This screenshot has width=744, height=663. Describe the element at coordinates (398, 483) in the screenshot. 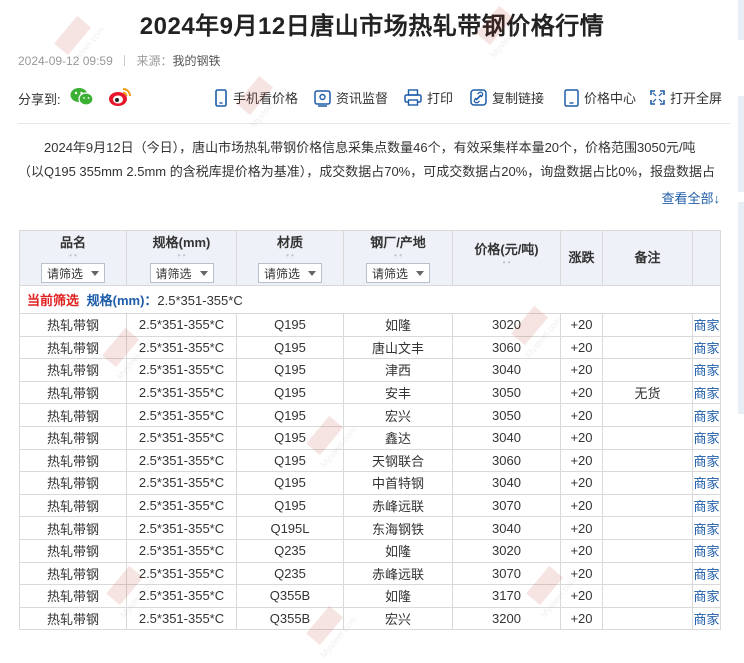

I see `cell-mill: 中首特钢` at that location.